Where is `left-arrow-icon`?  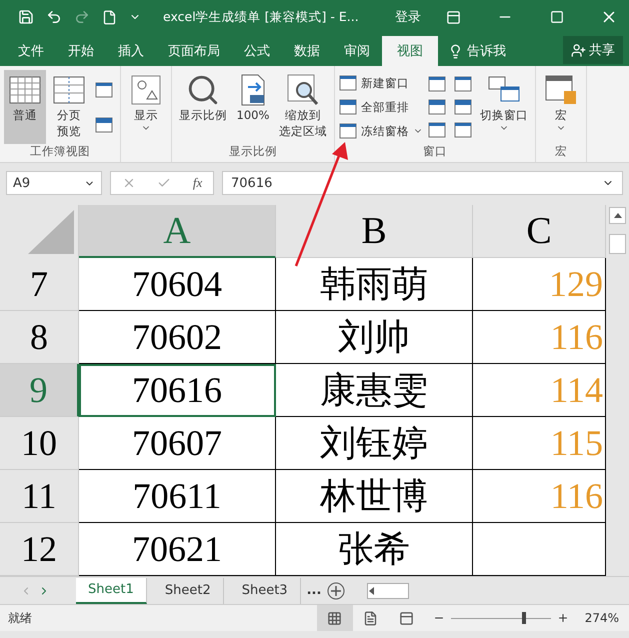 left-arrow-icon is located at coordinates (372, 590).